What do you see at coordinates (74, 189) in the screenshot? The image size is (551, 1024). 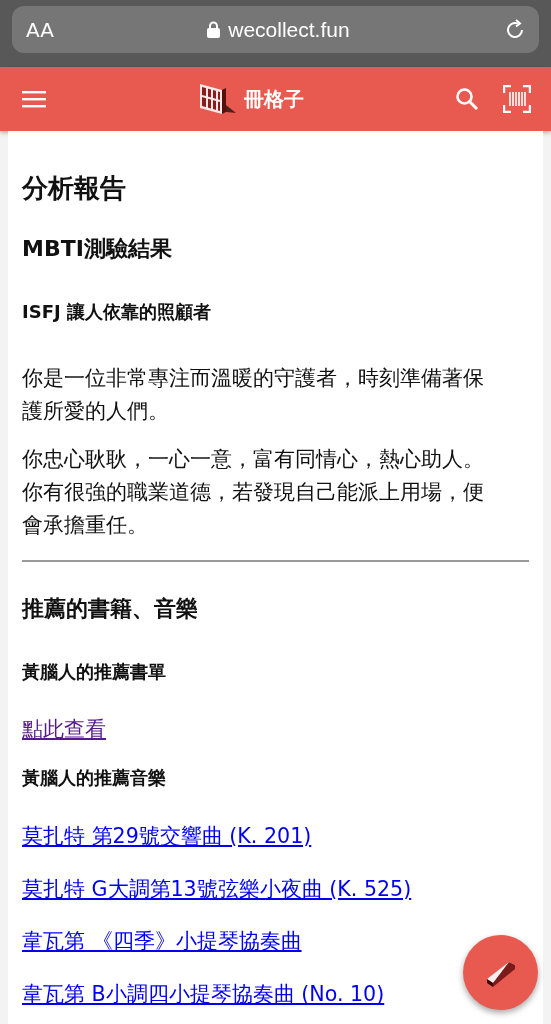 I see `page-heading: 分析報告` at bounding box center [74, 189].